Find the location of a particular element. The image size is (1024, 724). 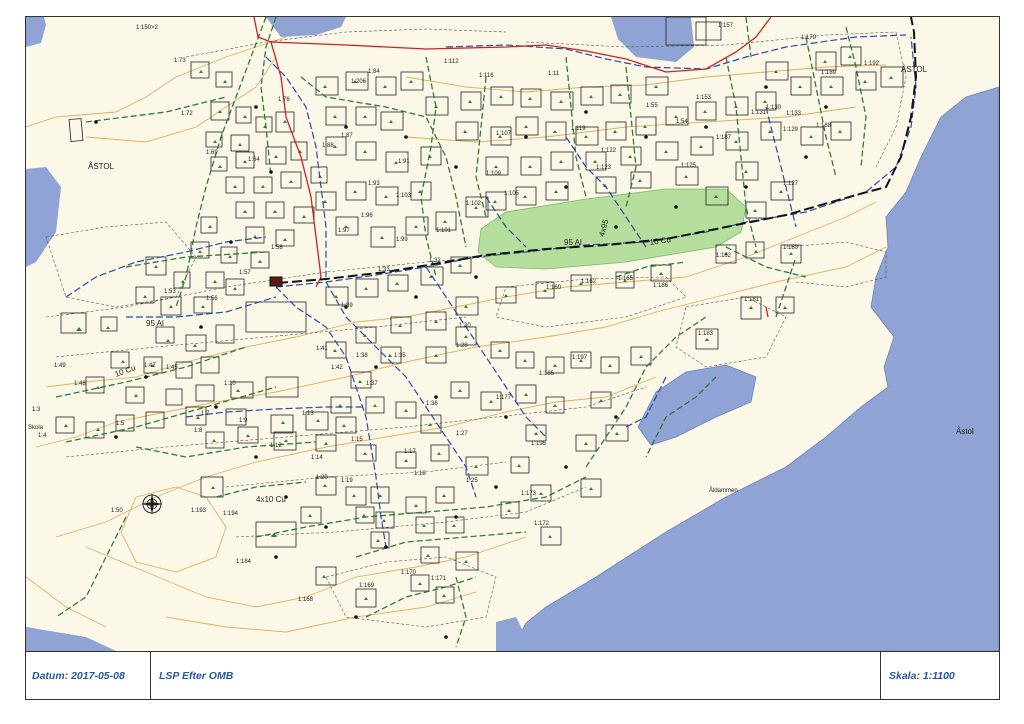

lot-label: 1:177 is located at coordinates (504, 398).